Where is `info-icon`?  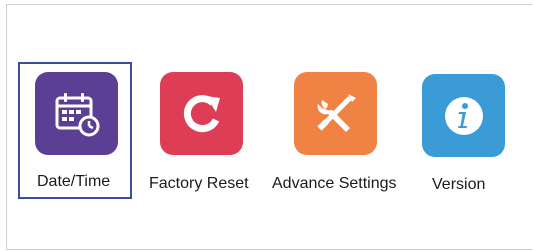
info-icon is located at coordinates (463, 115).